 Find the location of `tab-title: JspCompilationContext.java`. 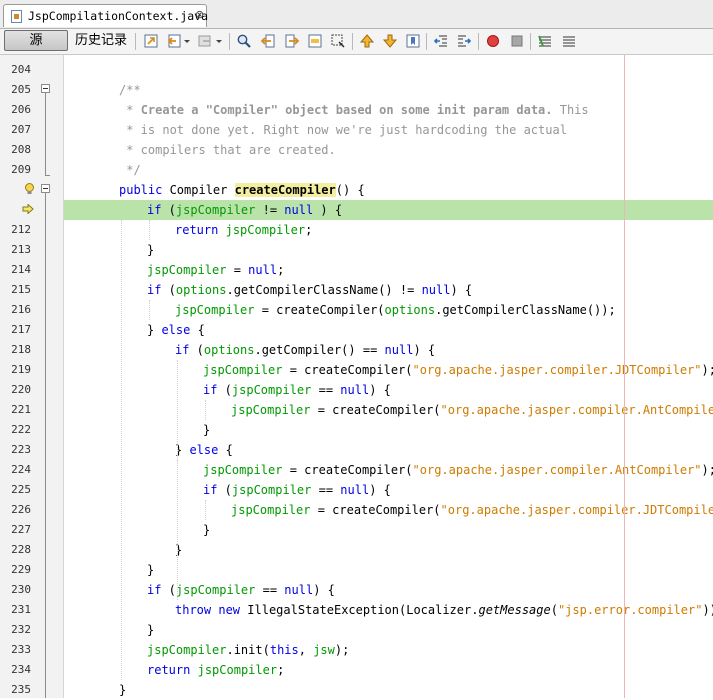

tab-title: JspCompilationContext.java is located at coordinates (118, 16).